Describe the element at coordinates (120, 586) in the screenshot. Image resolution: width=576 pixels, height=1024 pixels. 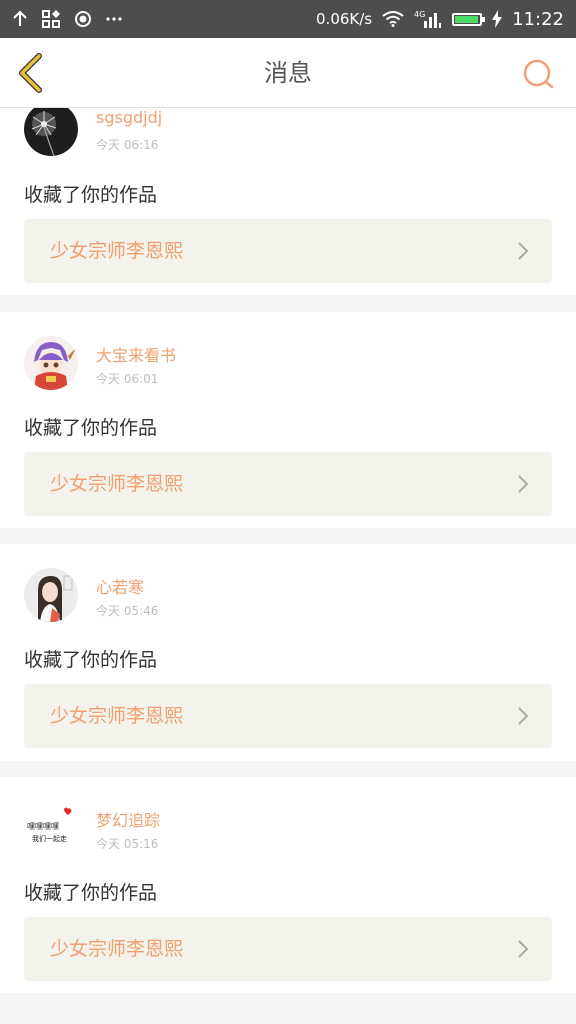
I see `user-name: 心若寒` at that location.